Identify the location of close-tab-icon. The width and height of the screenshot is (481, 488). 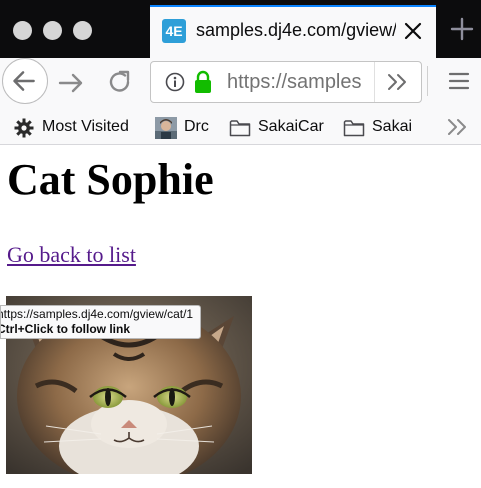
(413, 31).